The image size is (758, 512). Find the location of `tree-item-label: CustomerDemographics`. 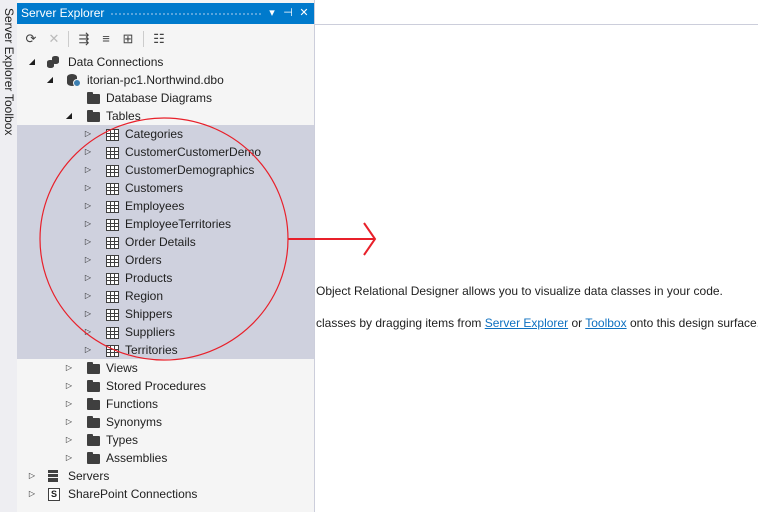

tree-item-label: CustomerDemographics is located at coordinates (190, 170).